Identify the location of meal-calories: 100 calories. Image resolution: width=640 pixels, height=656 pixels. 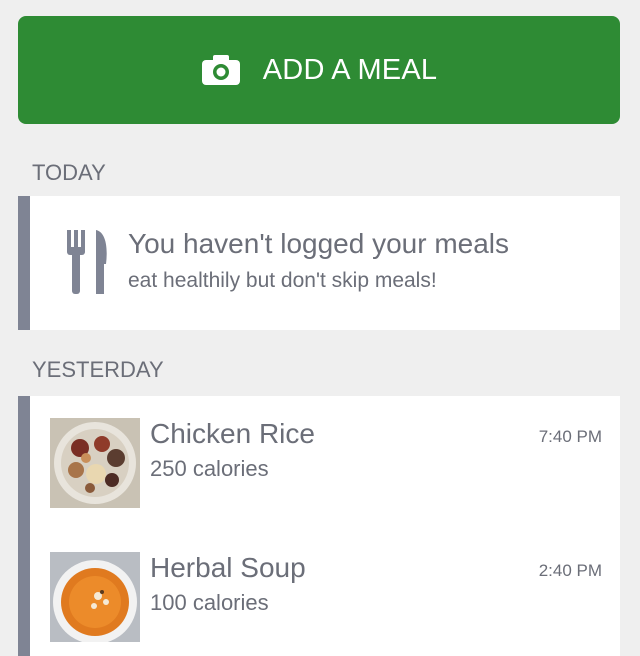
(209, 602).